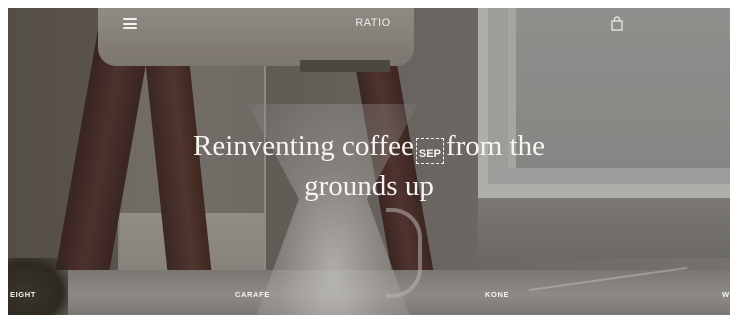 Image resolution: width=738 pixels, height=323 pixels. Describe the element at coordinates (369, 295) in the screenshot. I see `product-navigation: EIGHT CARAFE KONE W` at that location.